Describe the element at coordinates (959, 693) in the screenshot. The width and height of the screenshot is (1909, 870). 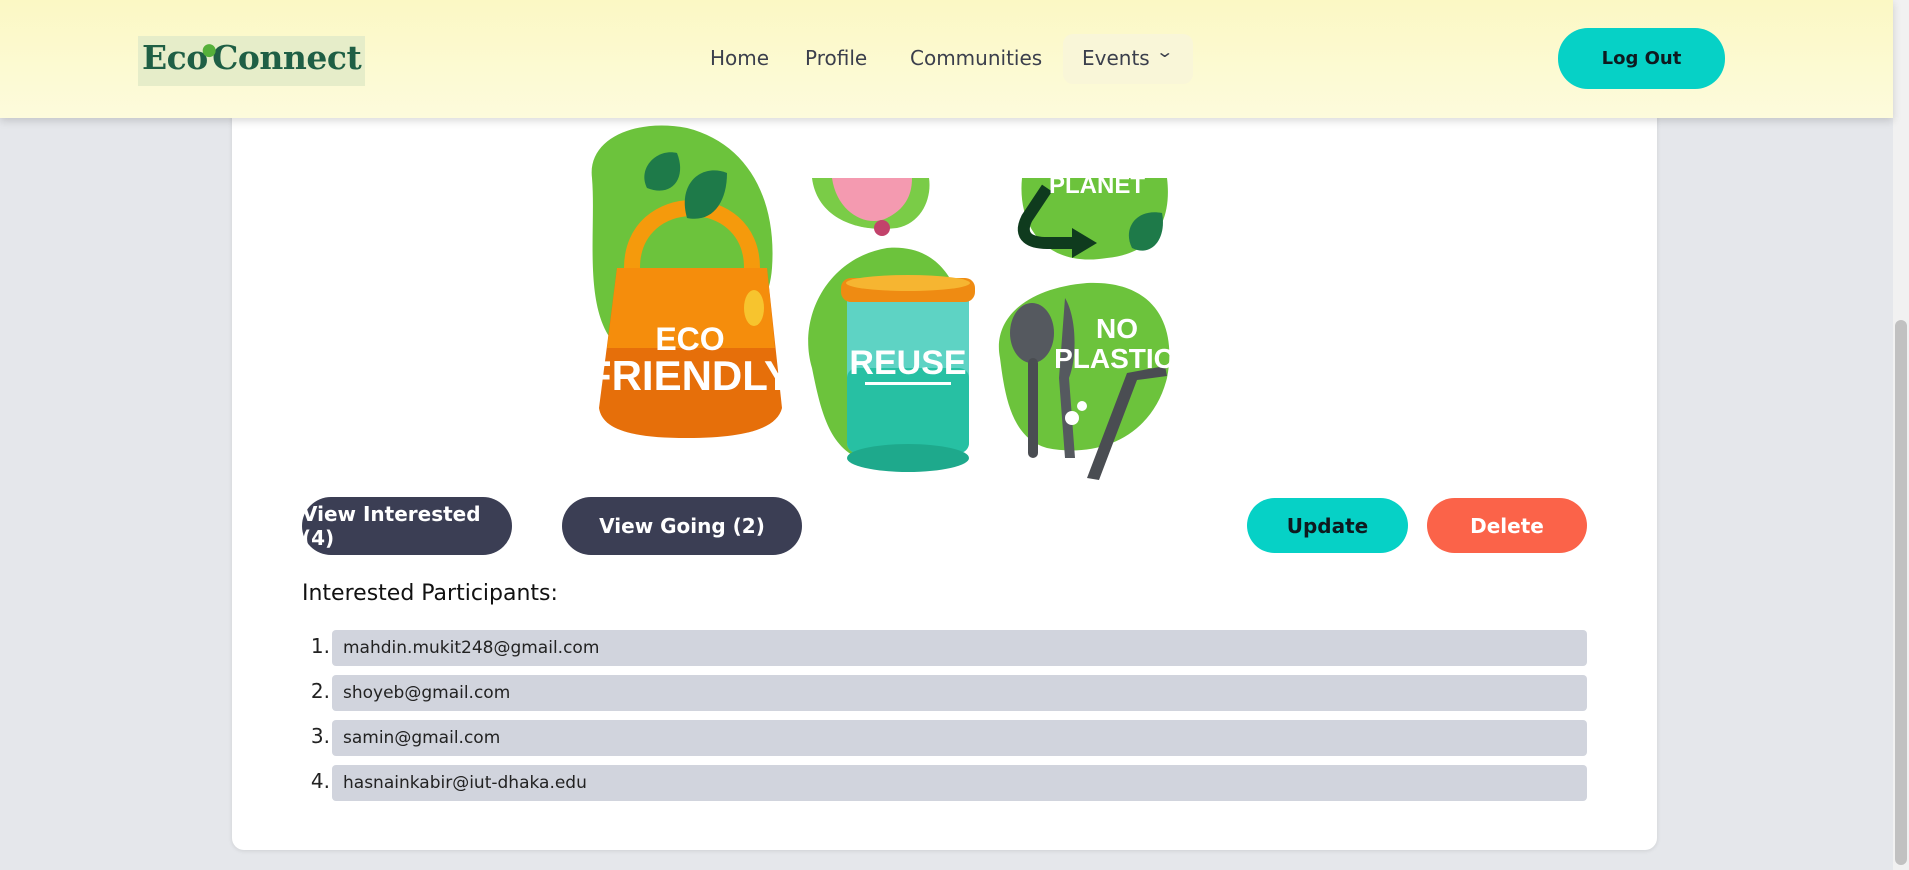
I see `participant-email: shoyeb@gmail.com` at that location.